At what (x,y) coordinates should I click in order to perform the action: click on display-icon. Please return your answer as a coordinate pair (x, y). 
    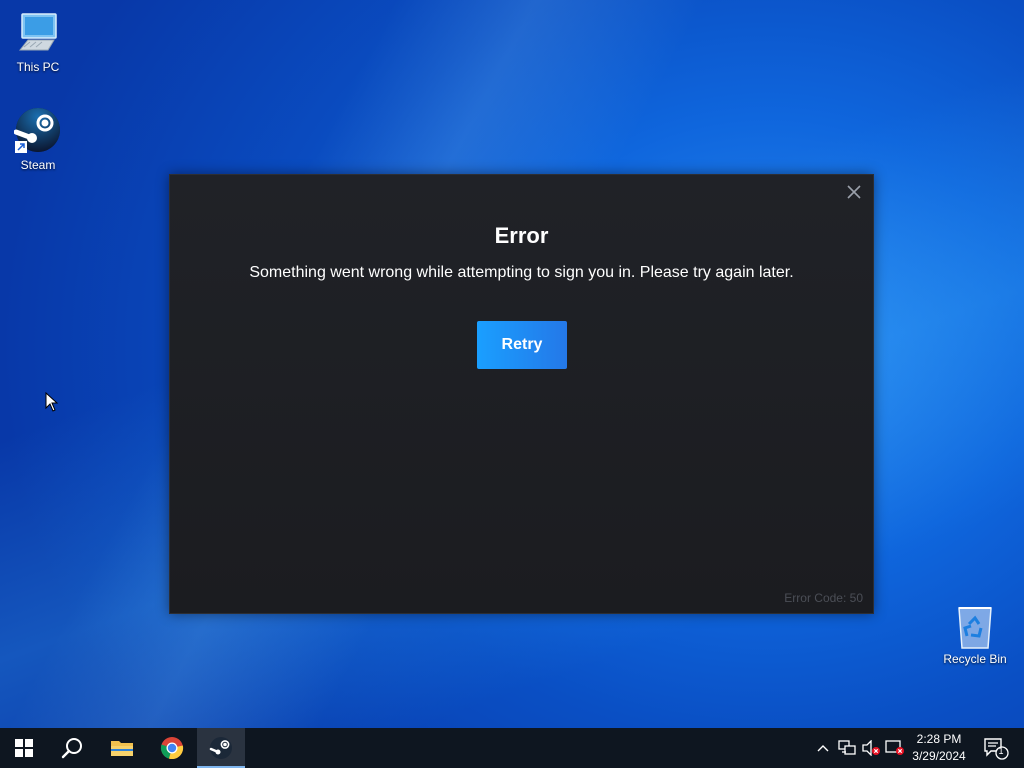
    Looking at the image, I should click on (894, 747).